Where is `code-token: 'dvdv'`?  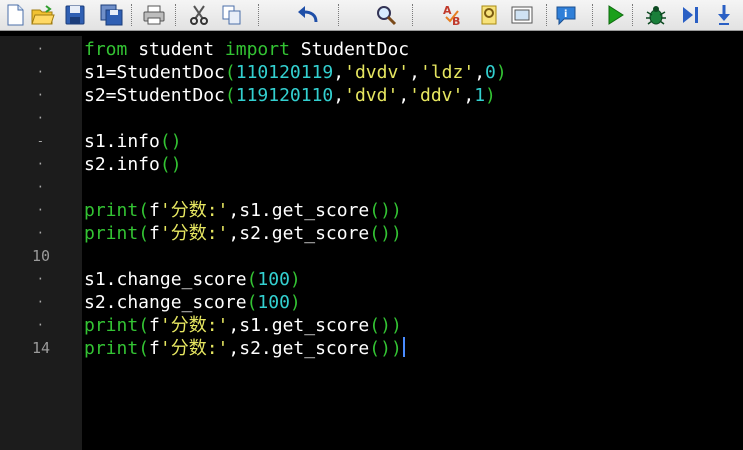
code-token: 'dvdv' is located at coordinates (377, 72).